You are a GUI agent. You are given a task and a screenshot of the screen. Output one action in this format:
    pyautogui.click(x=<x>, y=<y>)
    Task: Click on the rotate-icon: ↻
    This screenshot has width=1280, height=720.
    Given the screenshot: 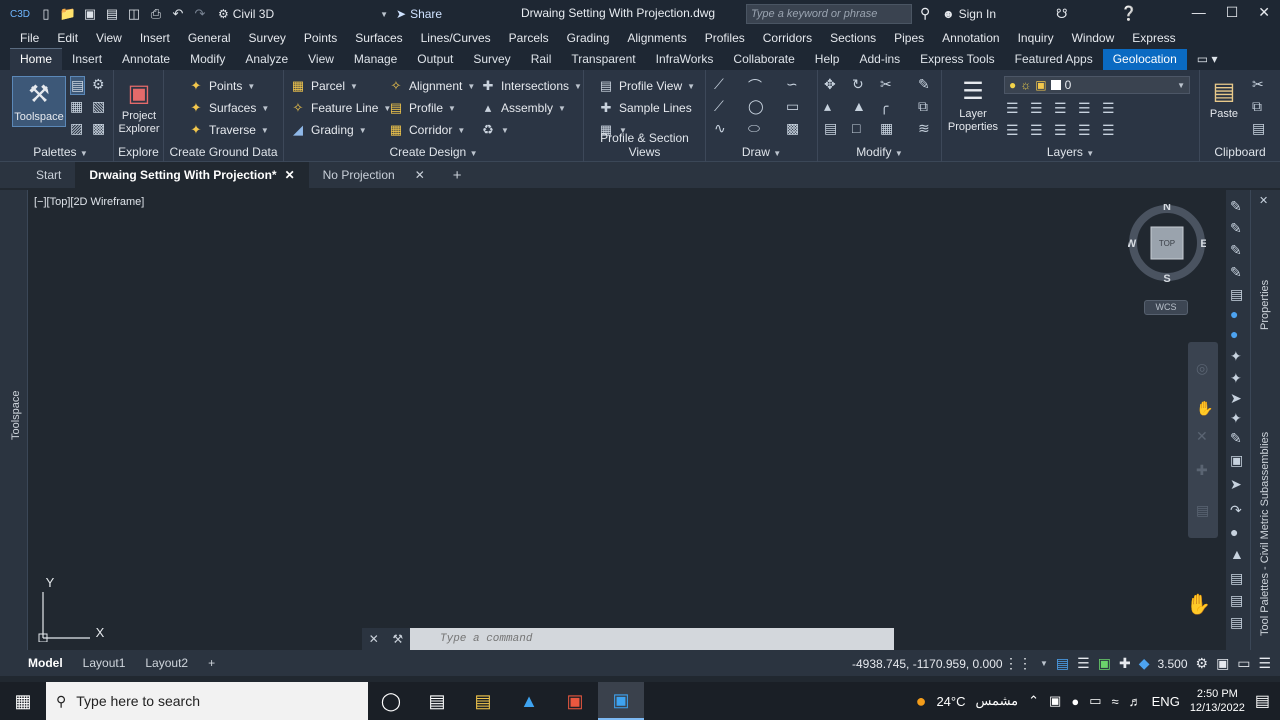 What is the action you would take?
    pyautogui.click(x=858, y=84)
    